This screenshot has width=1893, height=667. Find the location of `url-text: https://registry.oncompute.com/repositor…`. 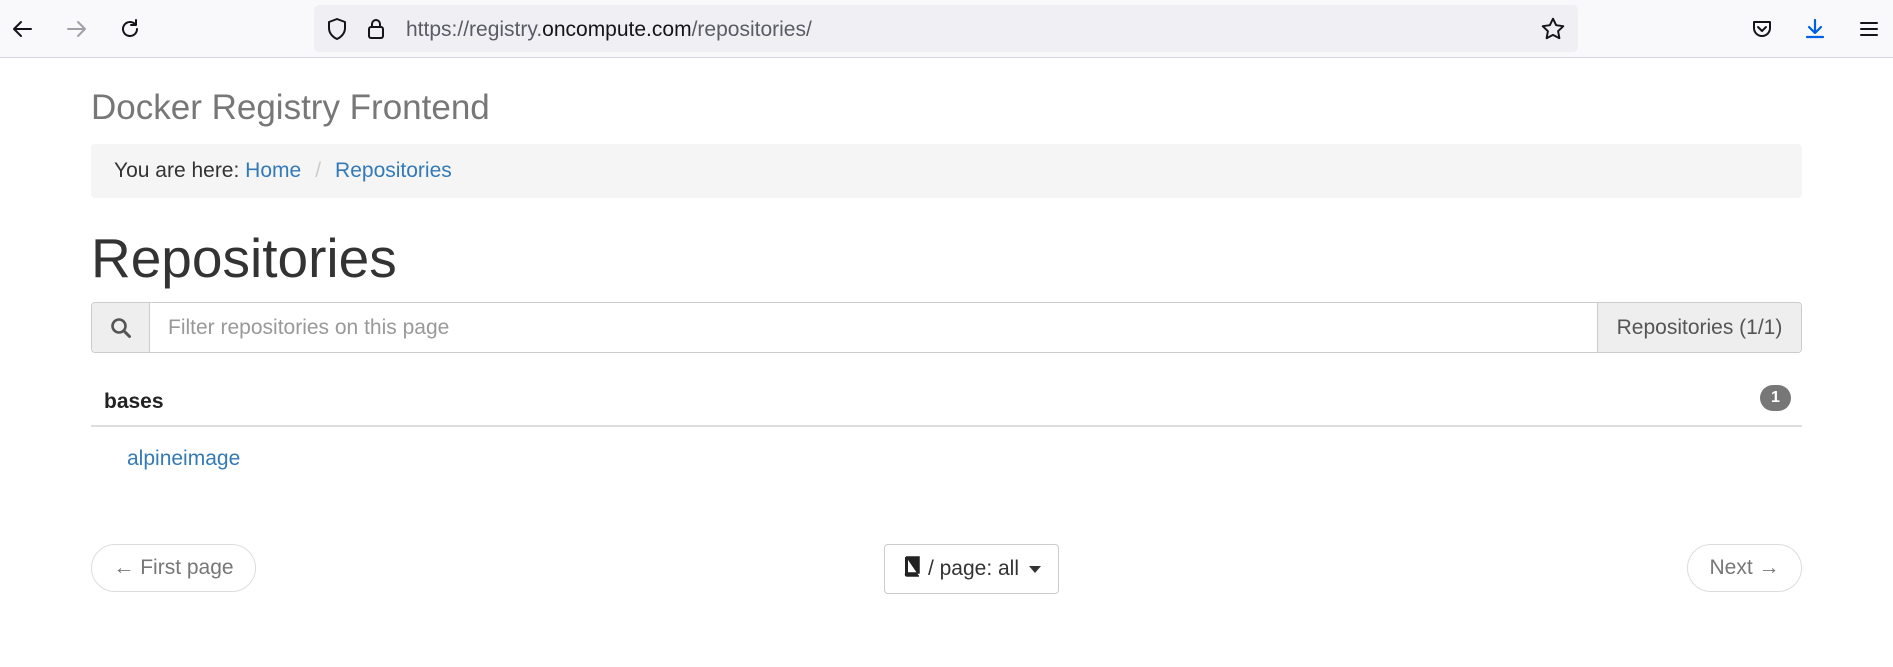

url-text: https://registry.oncompute.com/repositor… is located at coordinates (609, 30).